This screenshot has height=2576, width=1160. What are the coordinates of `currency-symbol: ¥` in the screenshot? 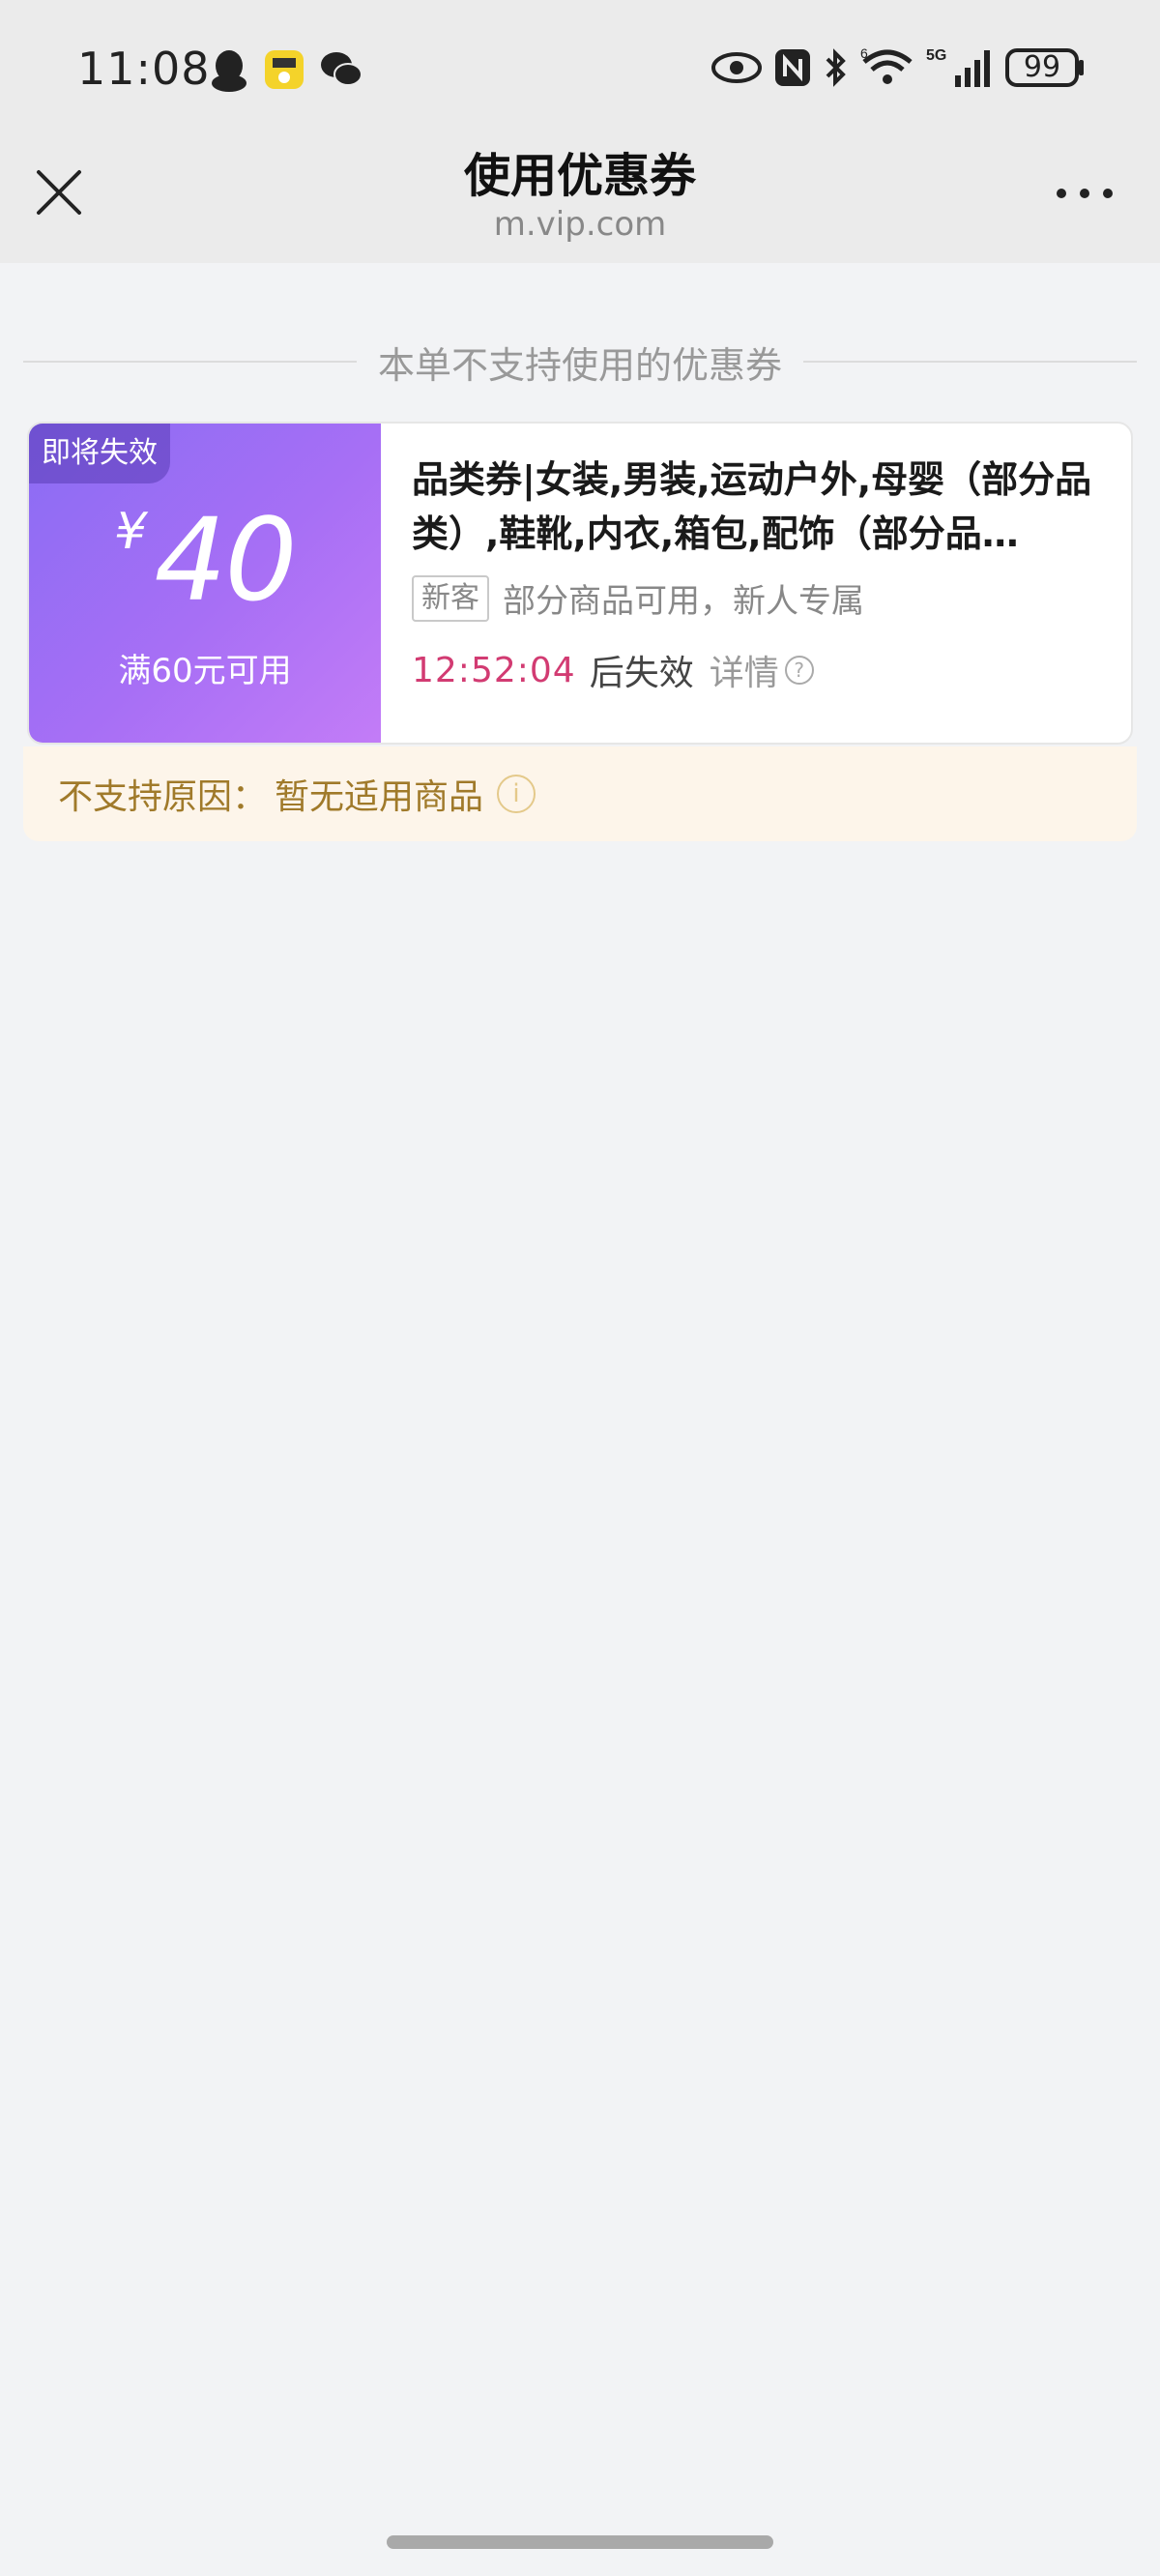 It's located at (130, 532).